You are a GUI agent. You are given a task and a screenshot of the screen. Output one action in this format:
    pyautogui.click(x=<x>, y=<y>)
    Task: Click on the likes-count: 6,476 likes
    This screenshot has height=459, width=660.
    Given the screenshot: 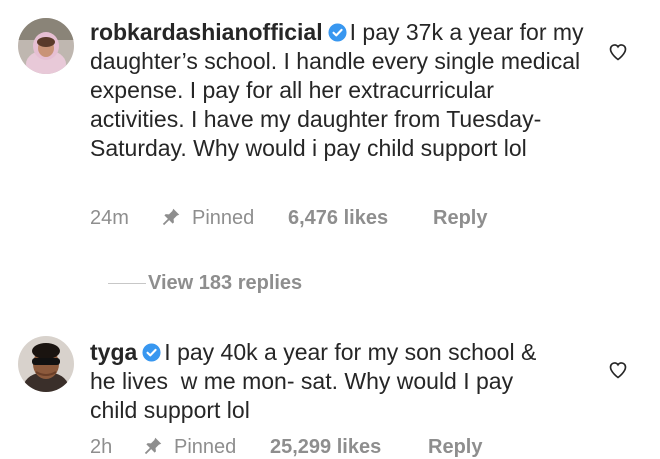 What is the action you would take?
    pyautogui.click(x=338, y=218)
    